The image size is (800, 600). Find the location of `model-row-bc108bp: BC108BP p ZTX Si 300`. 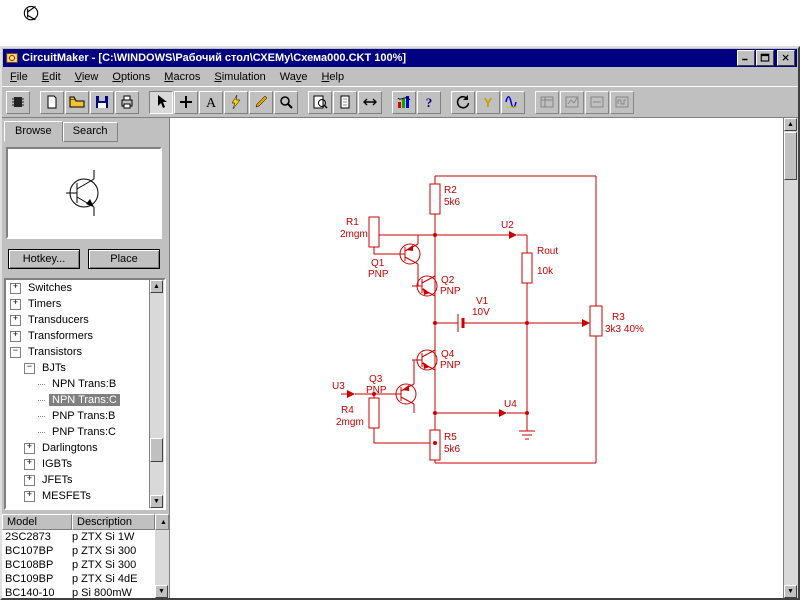

model-row-bc108bp: BC108BP p ZTX Si 300 is located at coordinates (78, 565).